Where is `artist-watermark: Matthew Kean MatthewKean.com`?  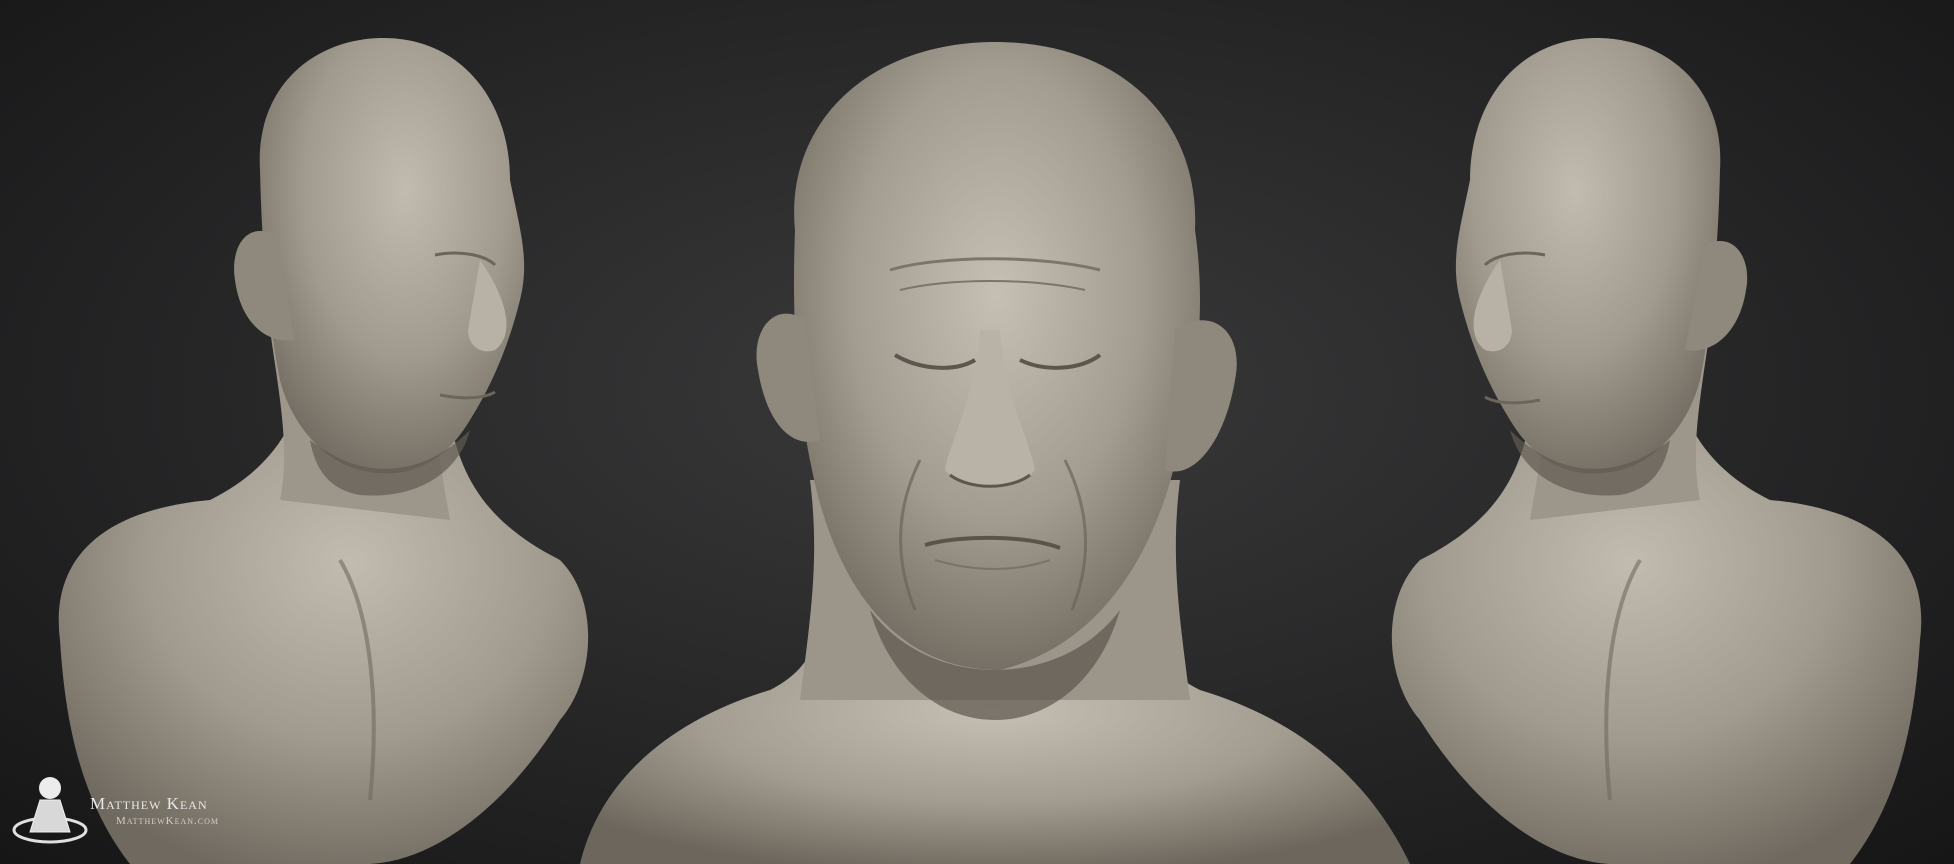
artist-watermark: Matthew Kean MatthewKean.com is located at coordinates (140, 805).